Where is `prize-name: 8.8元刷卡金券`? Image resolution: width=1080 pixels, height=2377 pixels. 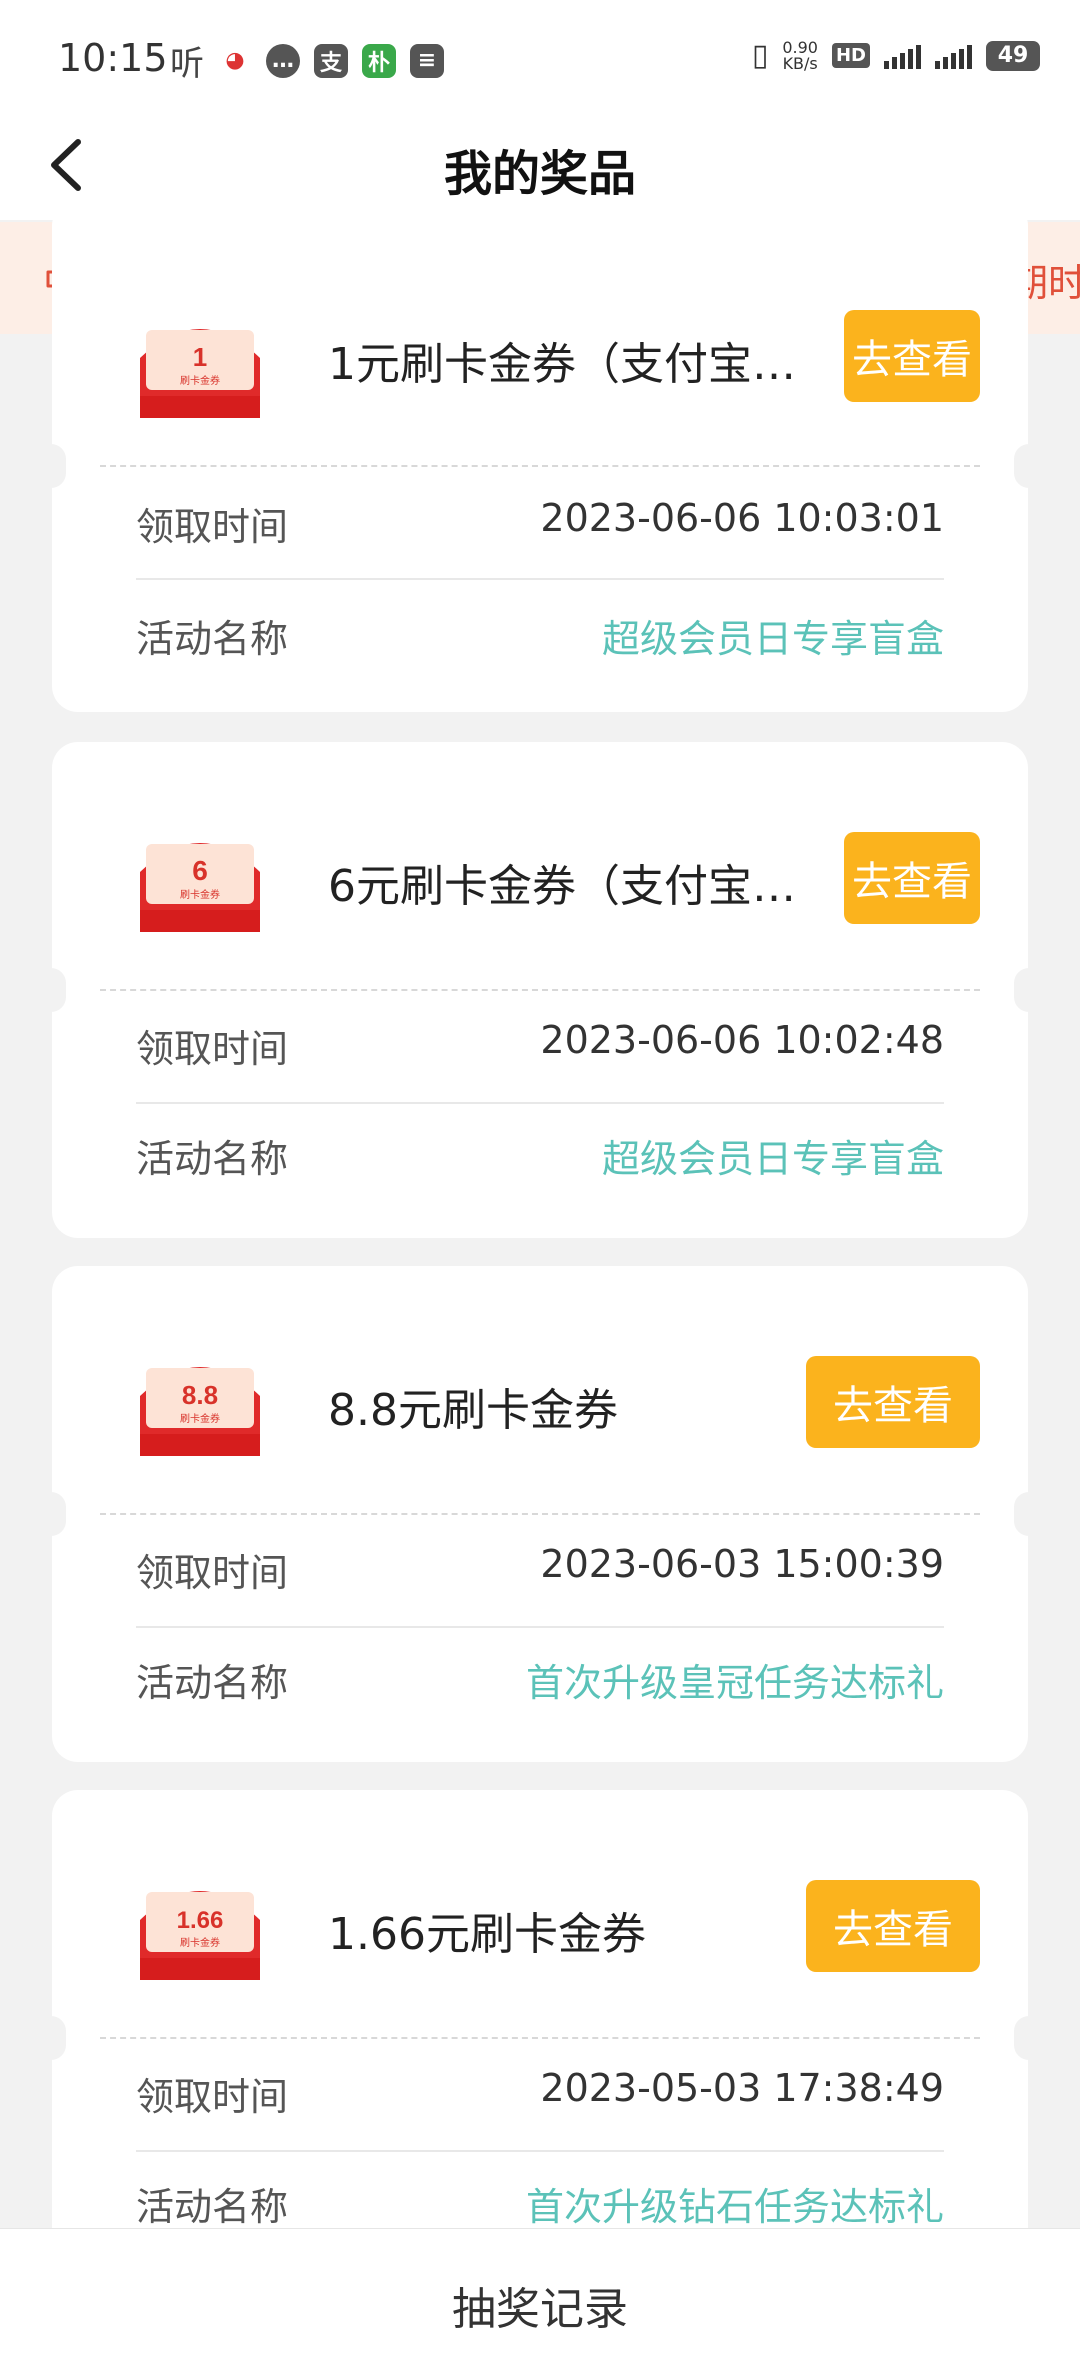
prize-name: 8.8元刷卡金券 is located at coordinates (473, 1410).